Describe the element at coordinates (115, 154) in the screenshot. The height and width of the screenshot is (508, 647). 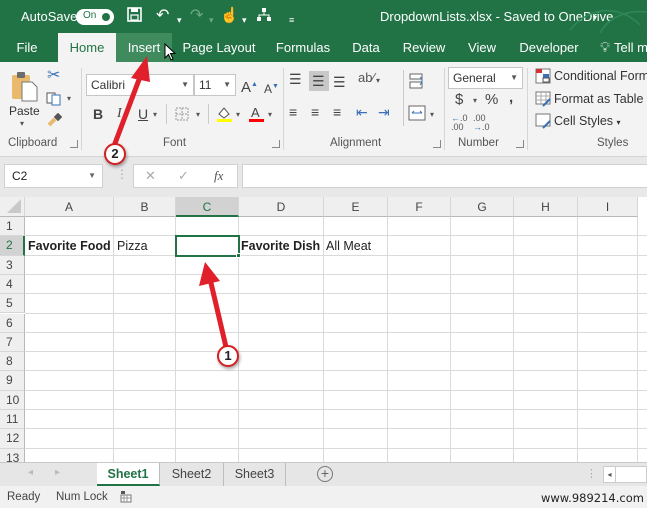
I see `callout-2: 2` at that location.